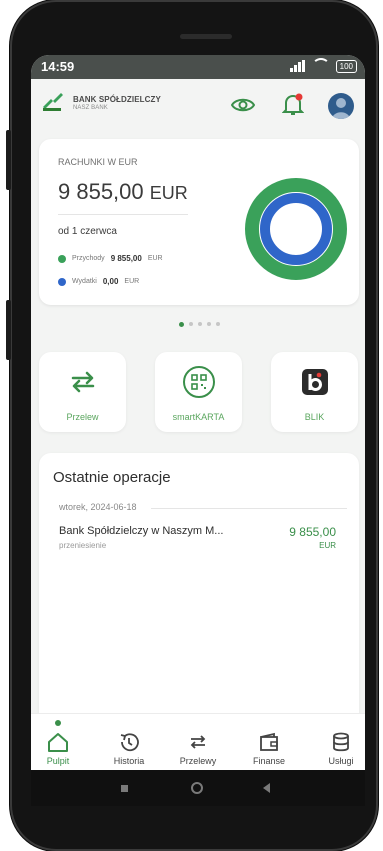  Describe the element at coordinates (198, 761) in the screenshot. I see `nav-label: Przelewy` at that location.